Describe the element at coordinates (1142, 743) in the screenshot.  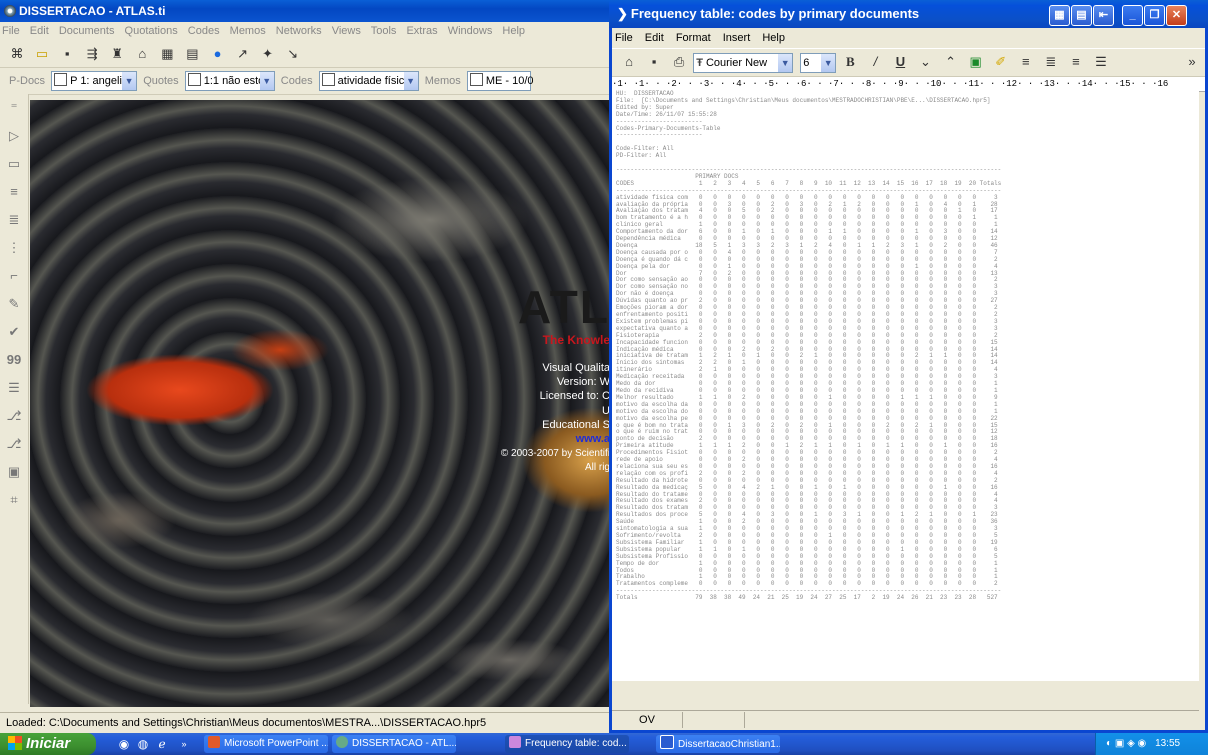
I see `tray-icon-4: ◉` at that location.